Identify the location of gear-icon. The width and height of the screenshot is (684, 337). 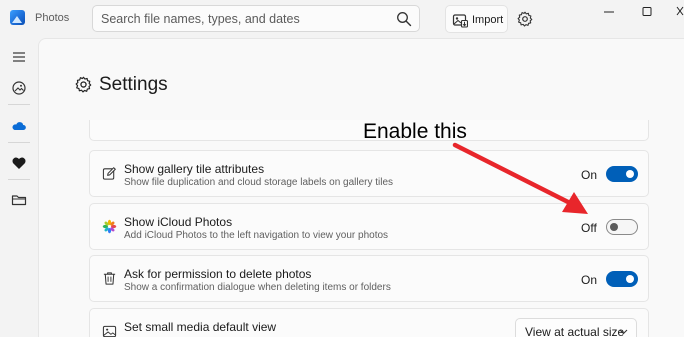
(525, 19).